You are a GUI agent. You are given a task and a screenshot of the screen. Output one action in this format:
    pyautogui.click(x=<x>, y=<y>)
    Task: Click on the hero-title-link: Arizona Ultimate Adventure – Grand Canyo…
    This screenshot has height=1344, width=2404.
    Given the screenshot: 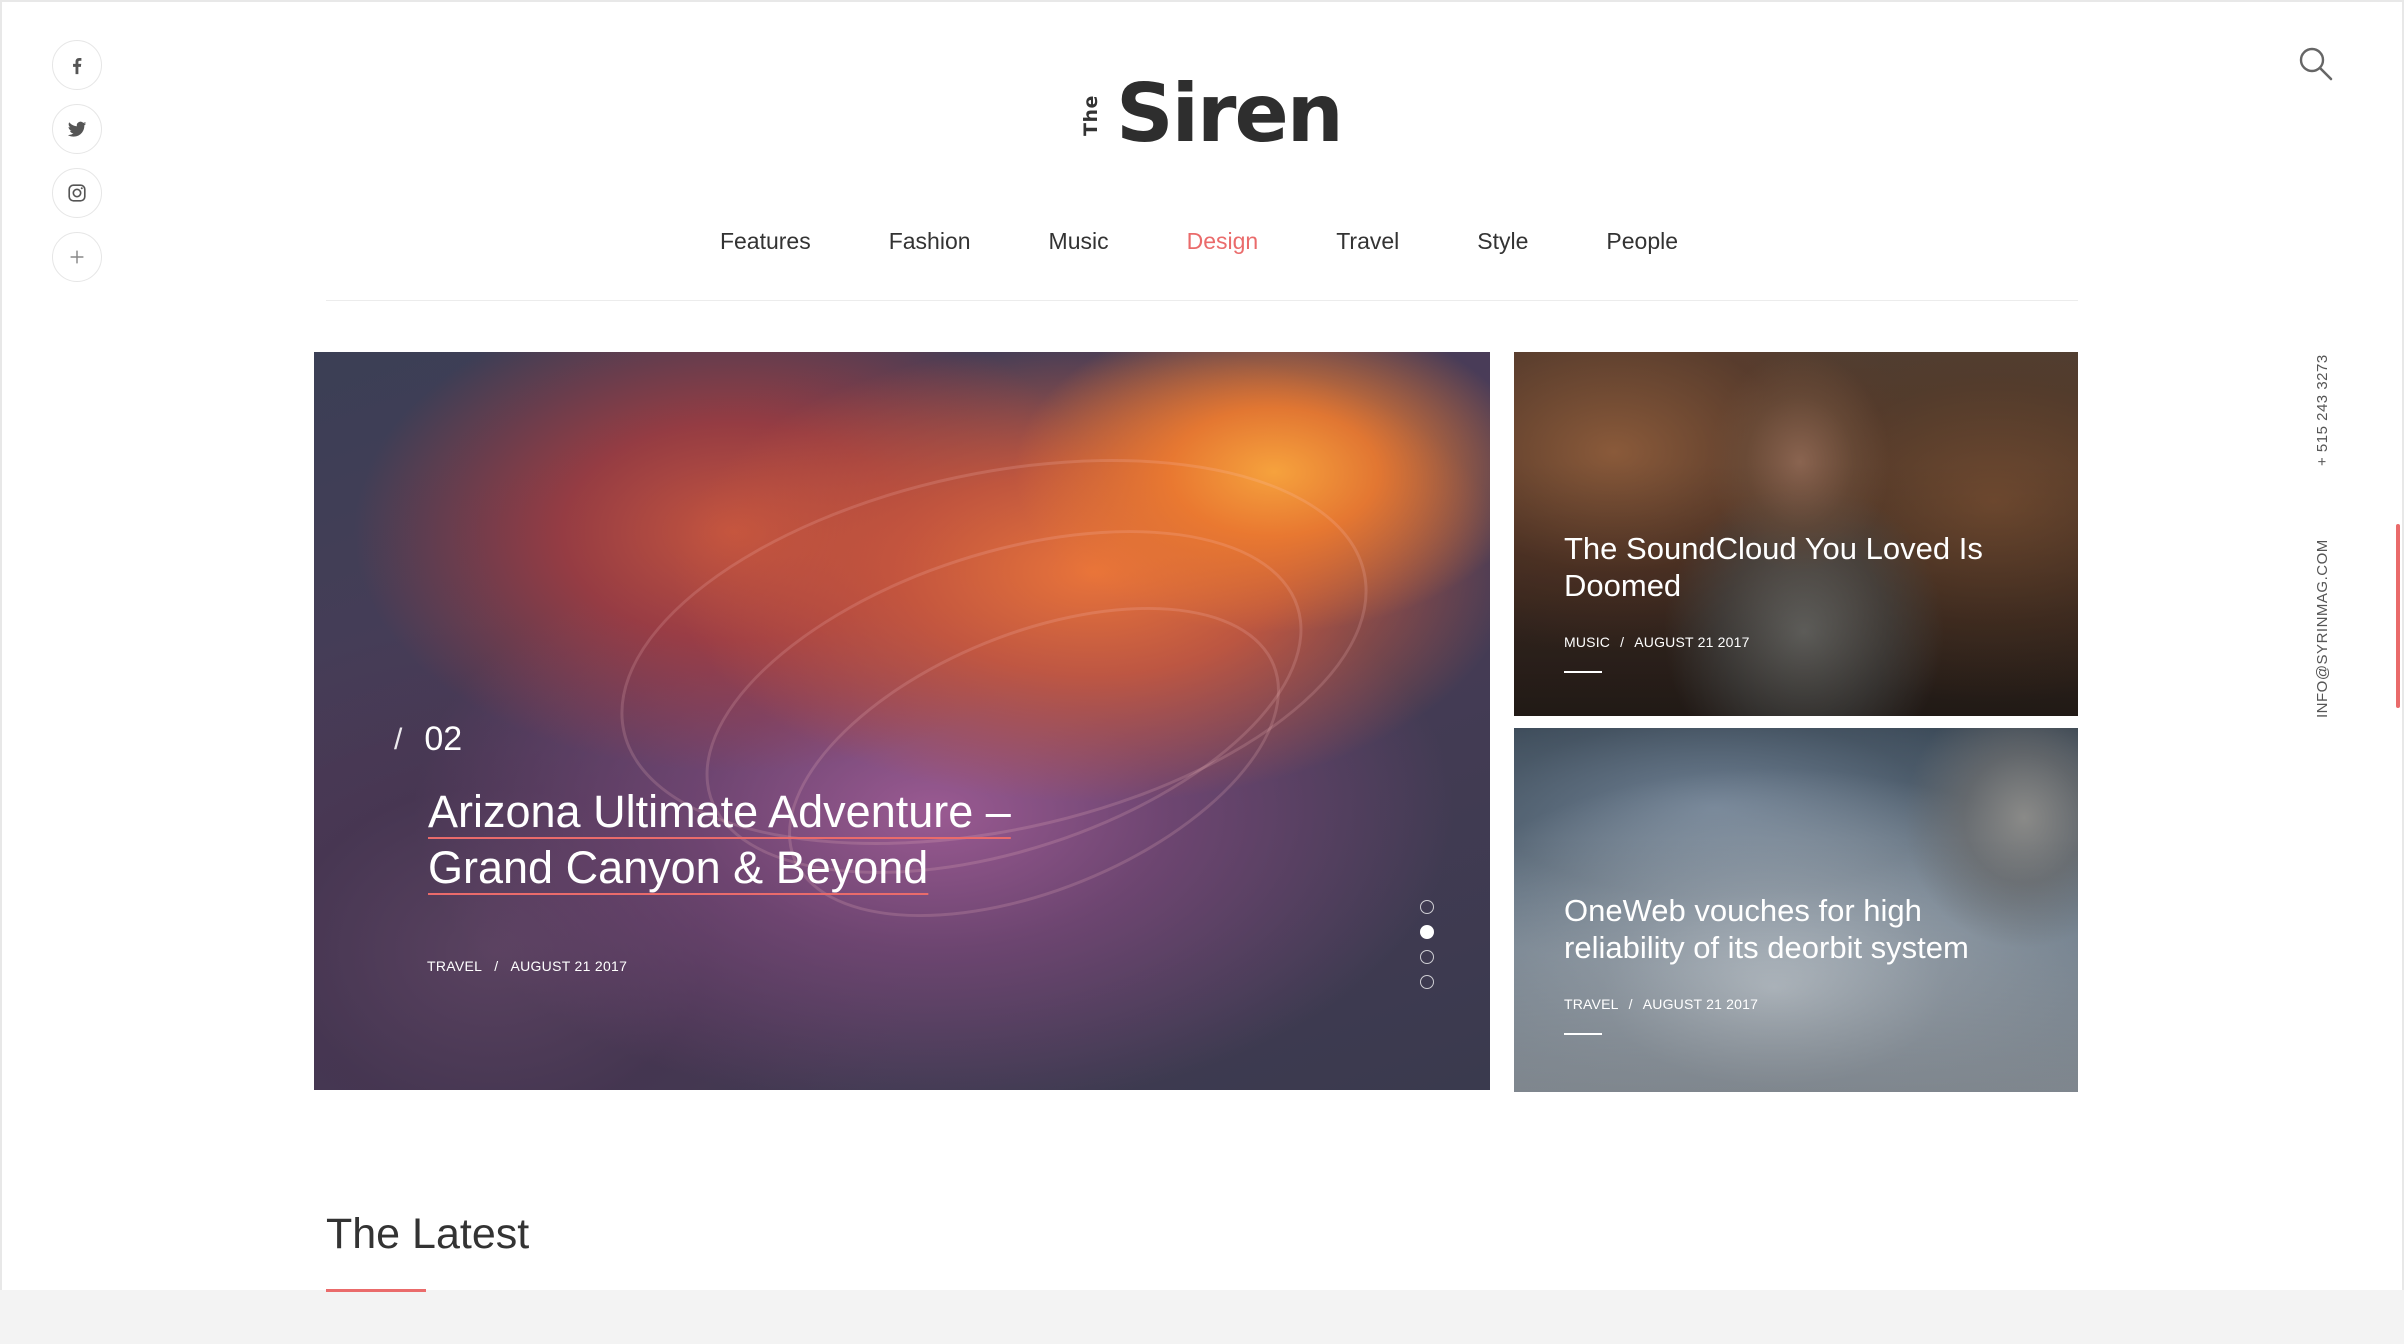 What is the action you would take?
    pyautogui.click(x=719, y=839)
    